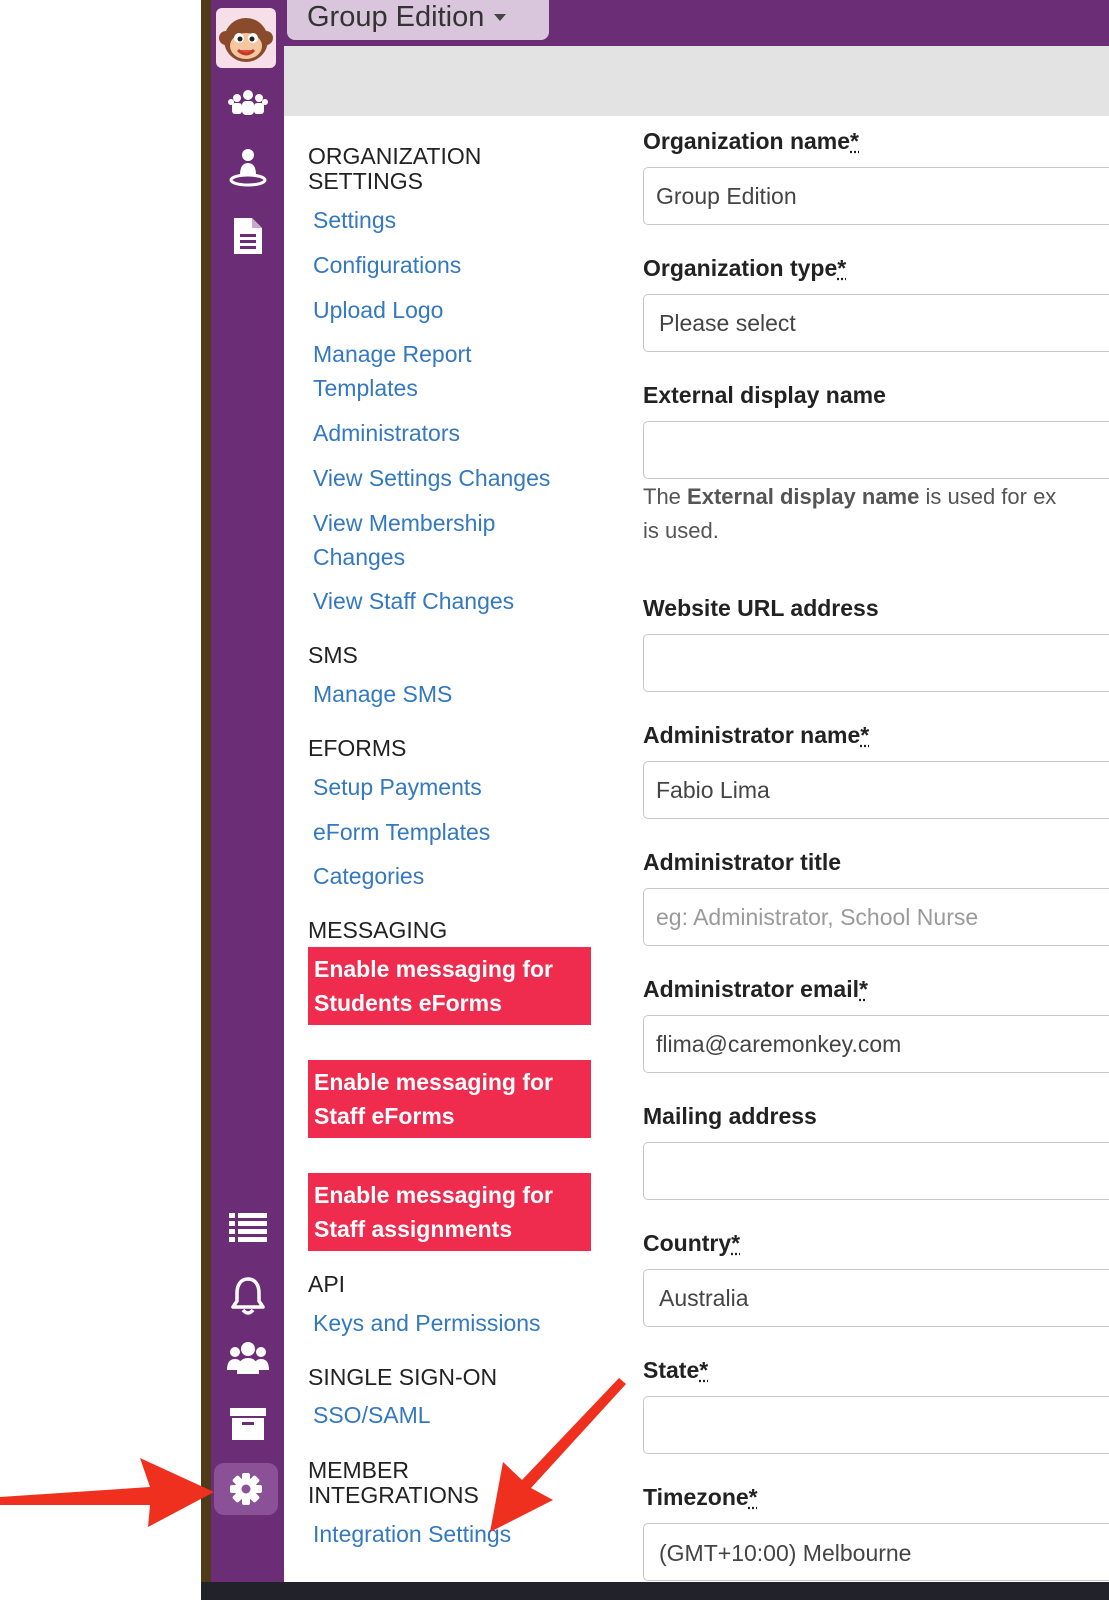  Describe the element at coordinates (558, 1455) in the screenshot. I see `arrow-to-integration-settings` at that location.